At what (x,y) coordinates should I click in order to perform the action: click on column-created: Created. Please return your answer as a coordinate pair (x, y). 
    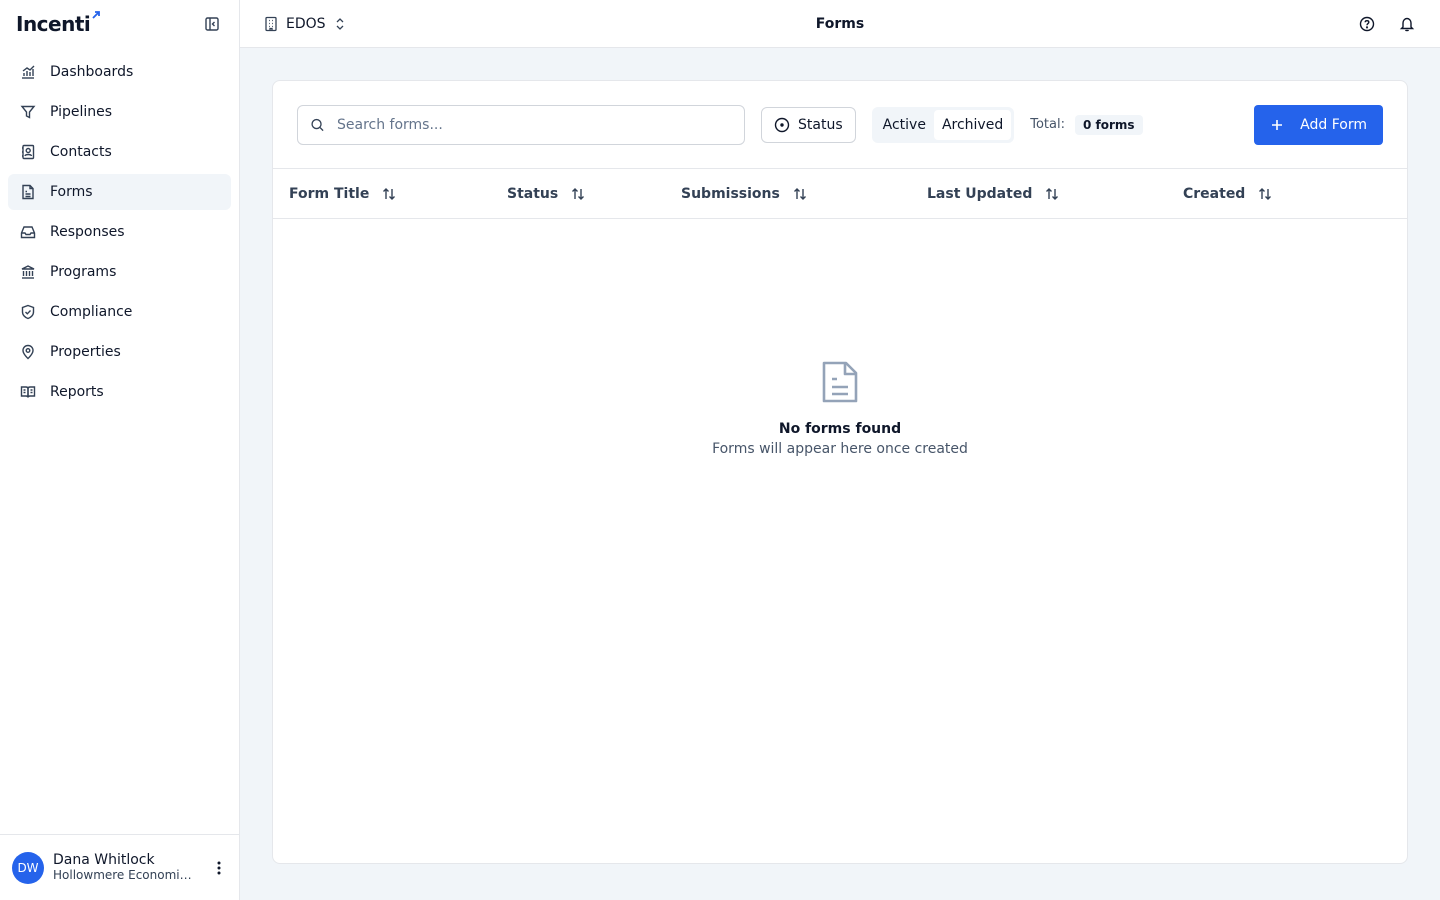
    Looking at the image, I should click on (1228, 194).